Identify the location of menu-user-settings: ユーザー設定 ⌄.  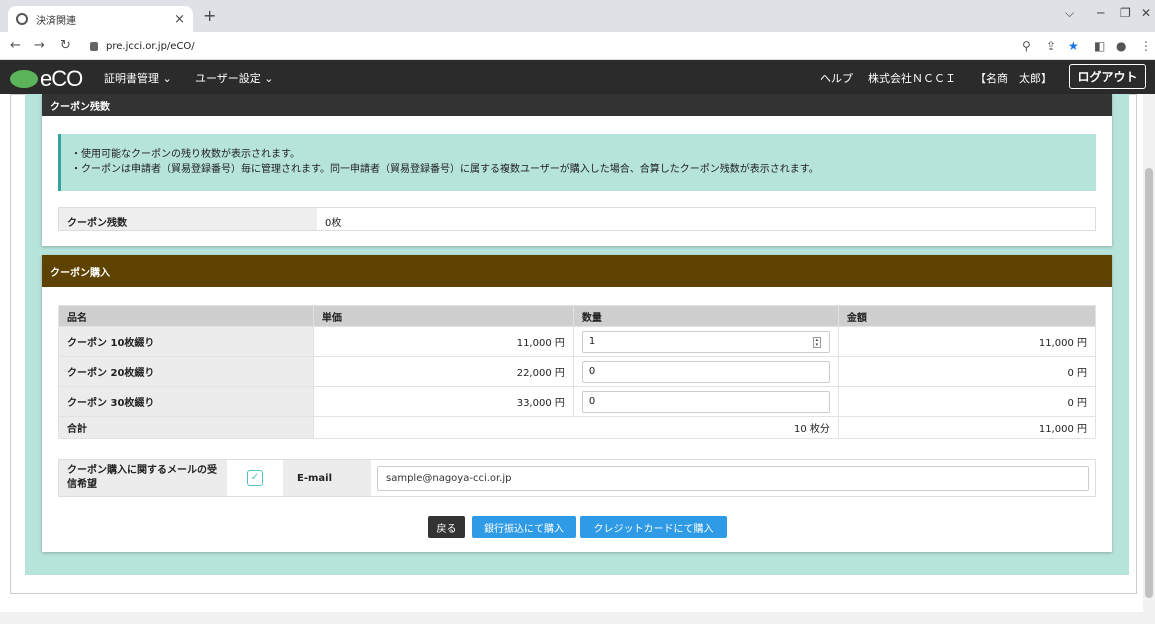
(234, 78).